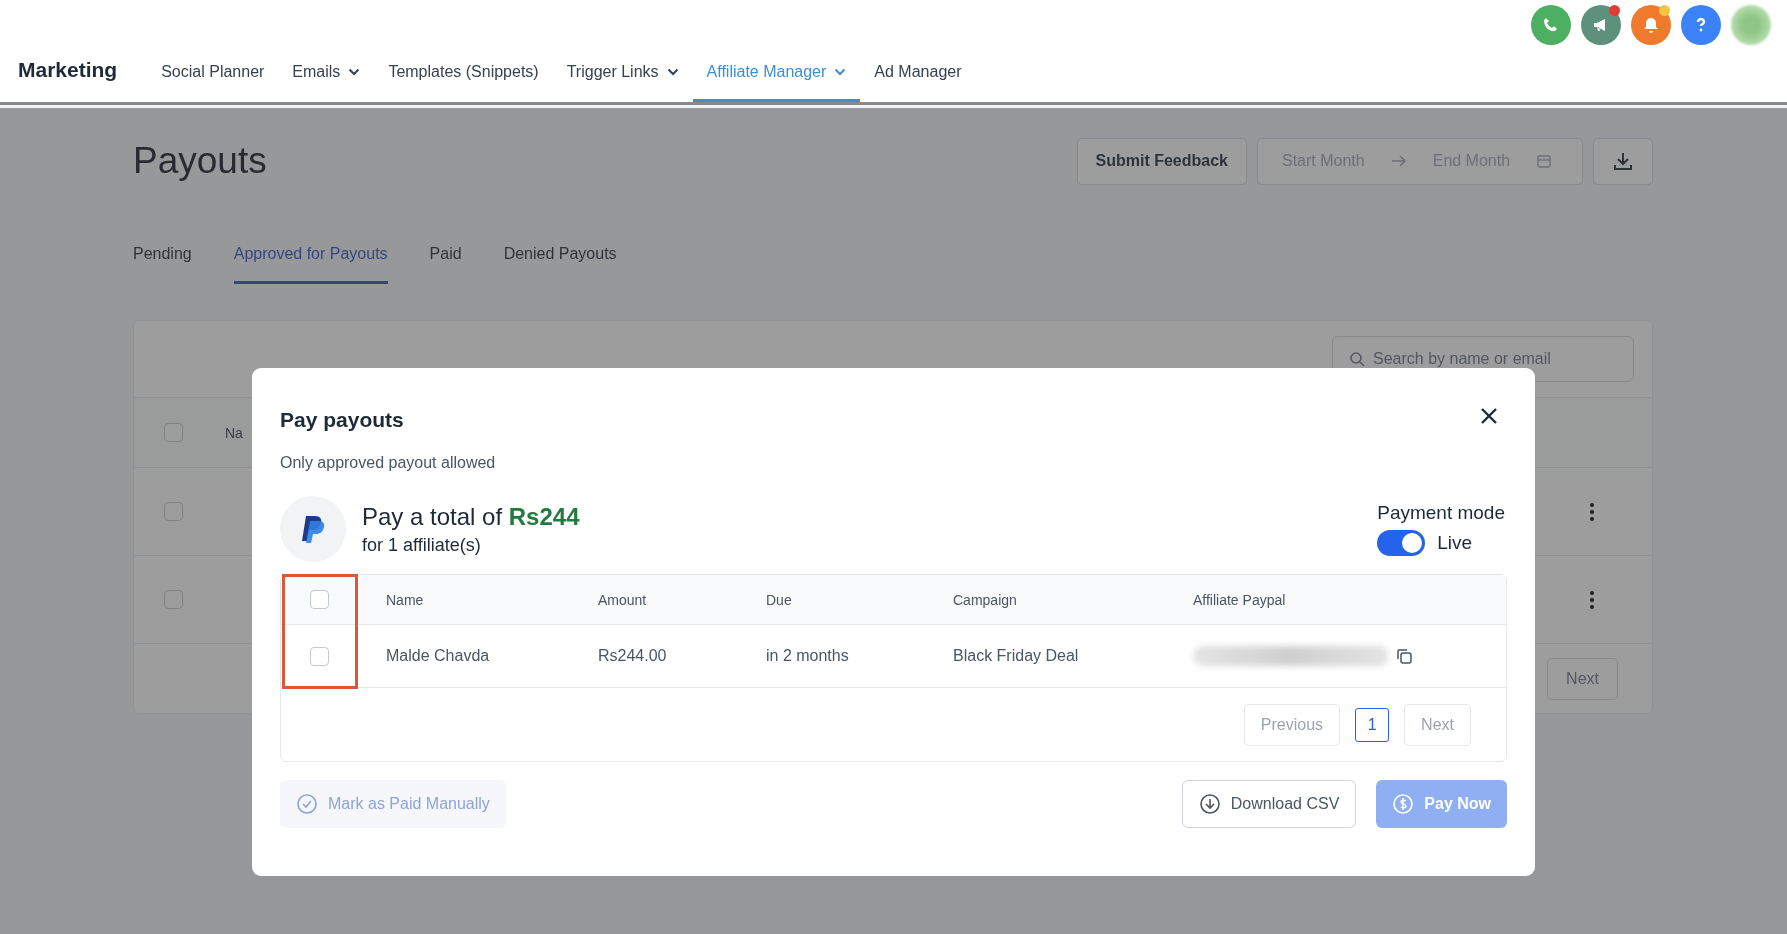 The height and width of the screenshot is (934, 1787). Describe the element at coordinates (779, 599) in the screenshot. I see `column-header: Due` at that location.